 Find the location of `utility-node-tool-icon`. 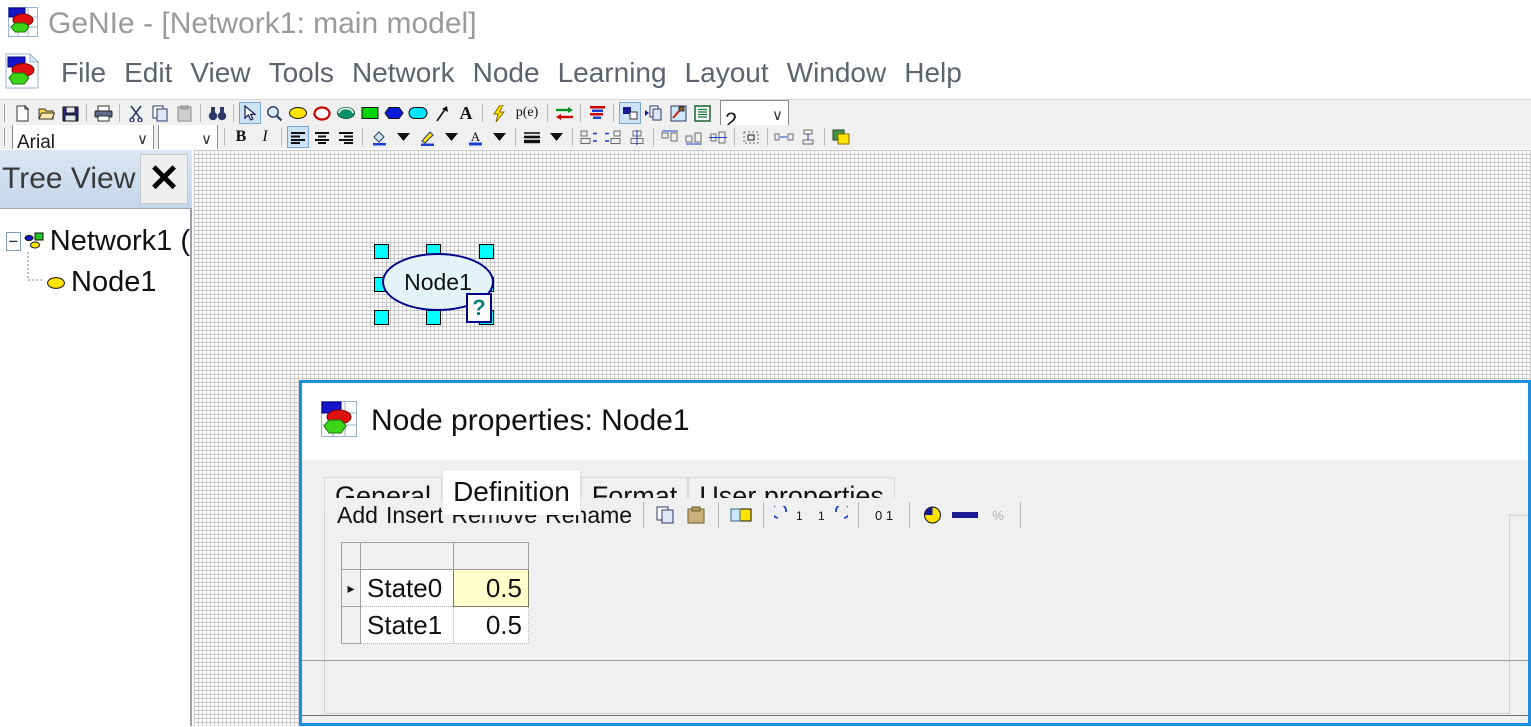

utility-node-tool-icon is located at coordinates (394, 113).